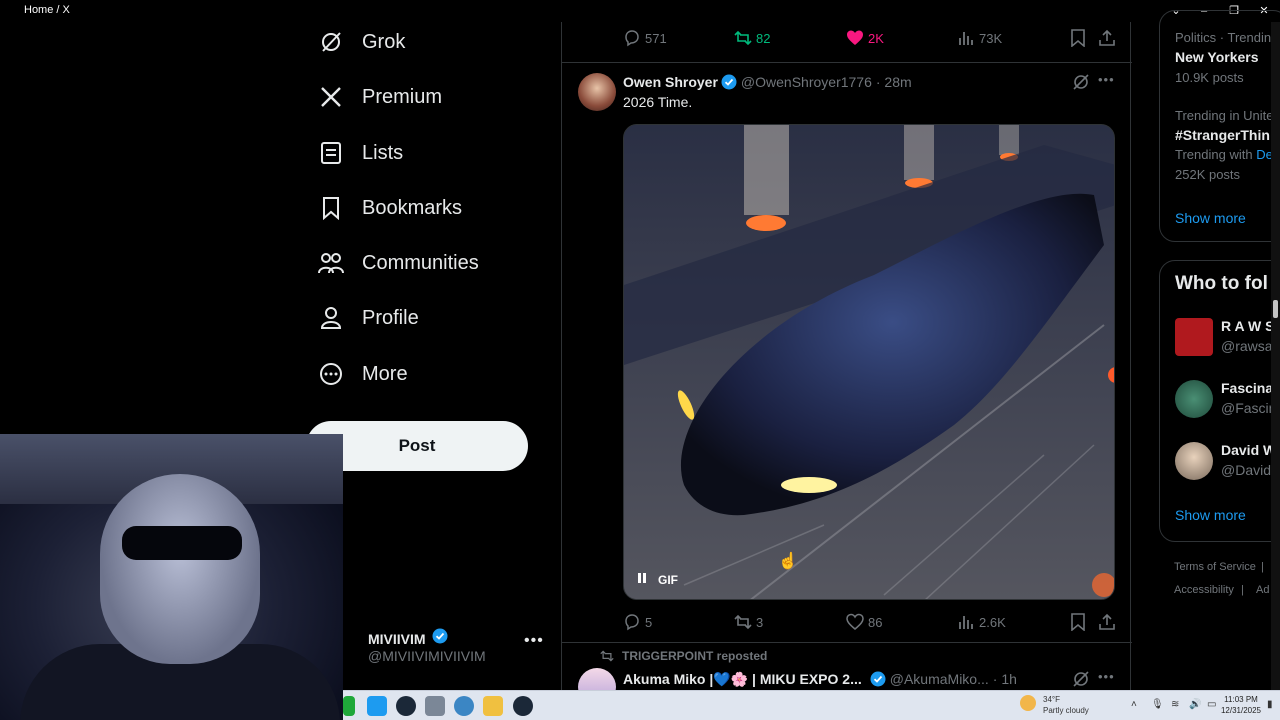  I want to click on like-button: 86, so click(864, 622).